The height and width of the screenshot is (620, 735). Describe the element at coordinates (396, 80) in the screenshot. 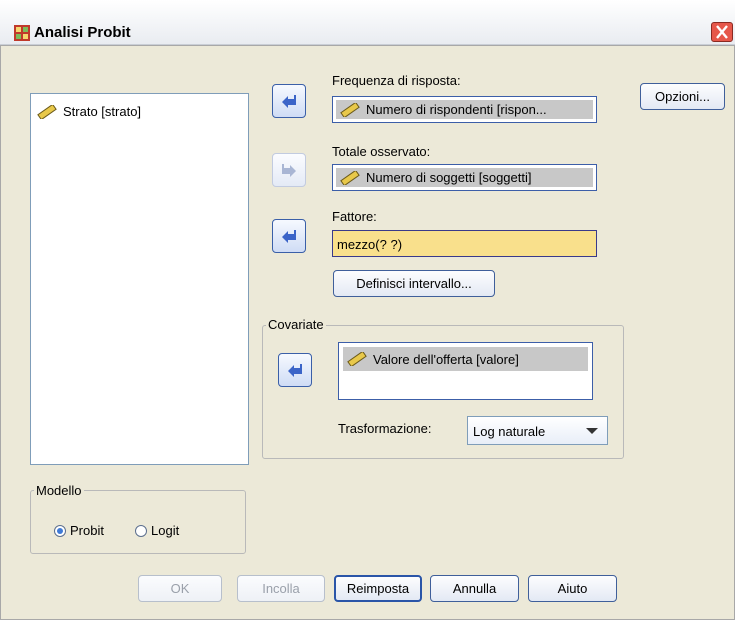

I see `response-label: Frequenza di risposta:` at that location.